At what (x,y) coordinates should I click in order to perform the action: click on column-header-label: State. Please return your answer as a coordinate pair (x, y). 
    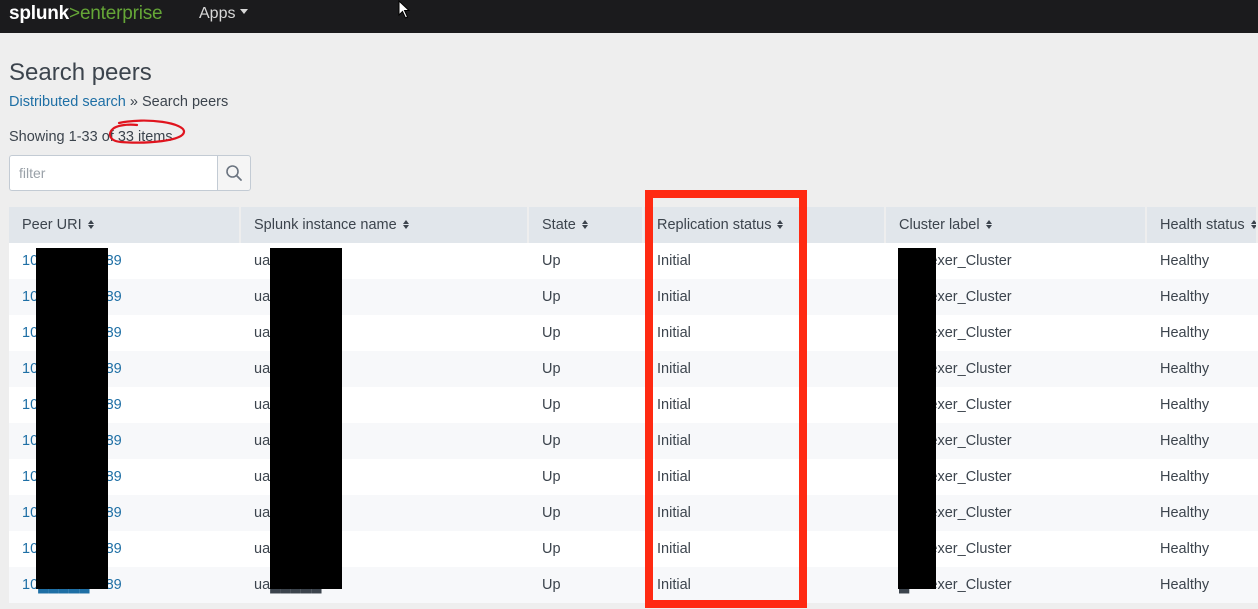
    Looking at the image, I should click on (559, 225).